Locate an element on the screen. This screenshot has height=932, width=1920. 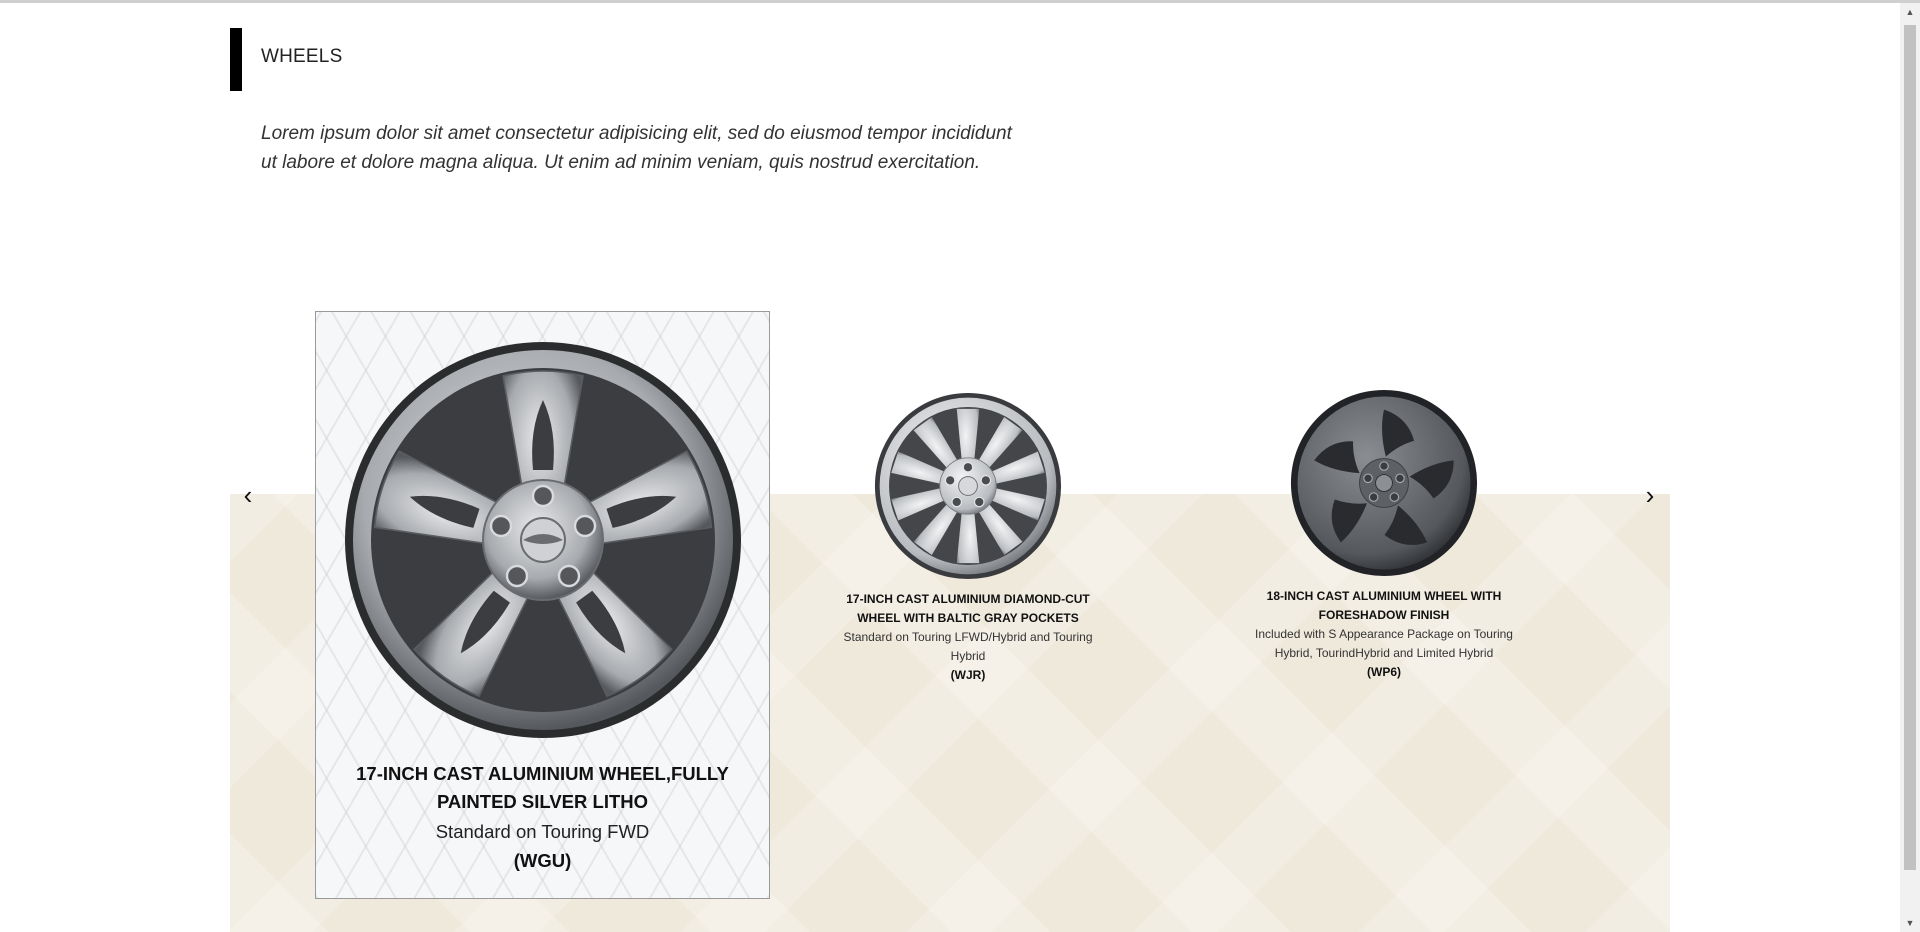
wheel-code: (WP6) is located at coordinates (1384, 672).